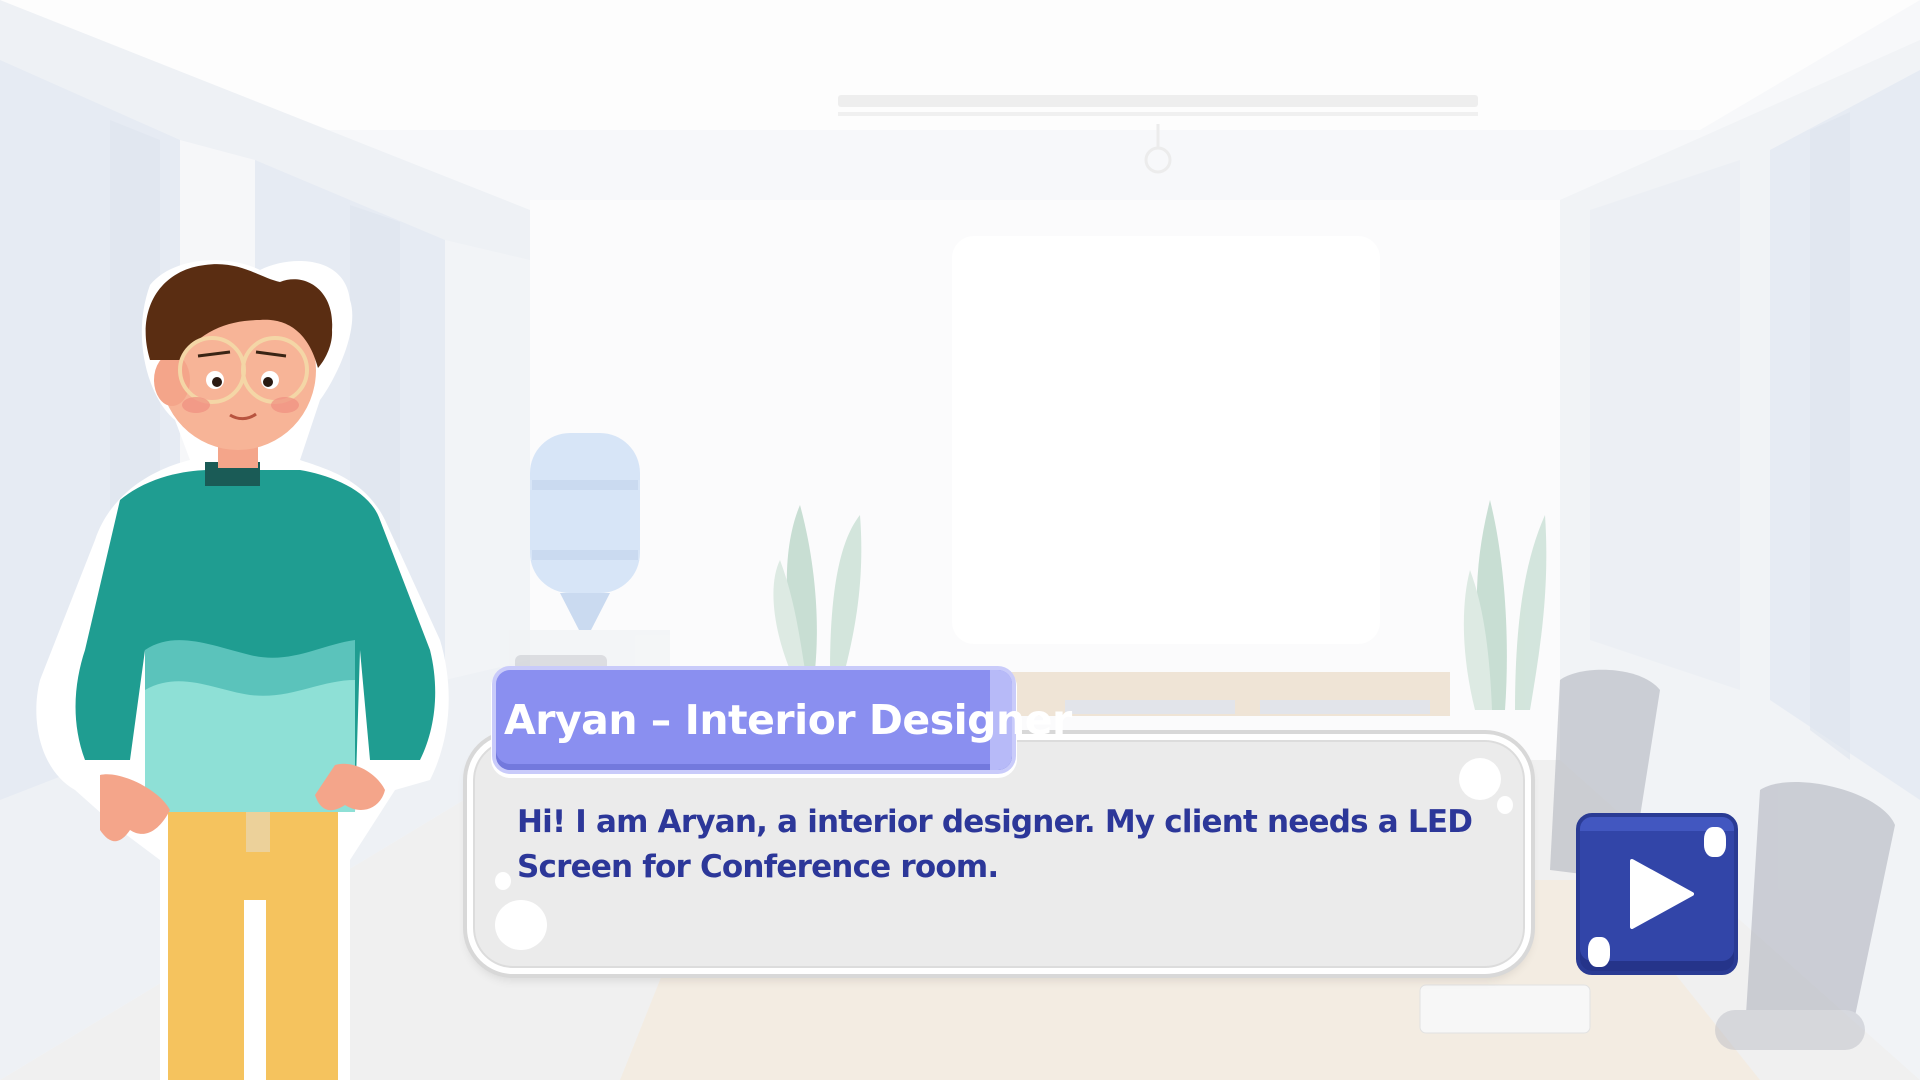  What do you see at coordinates (1662, 894) in the screenshot?
I see `play-icon` at bounding box center [1662, 894].